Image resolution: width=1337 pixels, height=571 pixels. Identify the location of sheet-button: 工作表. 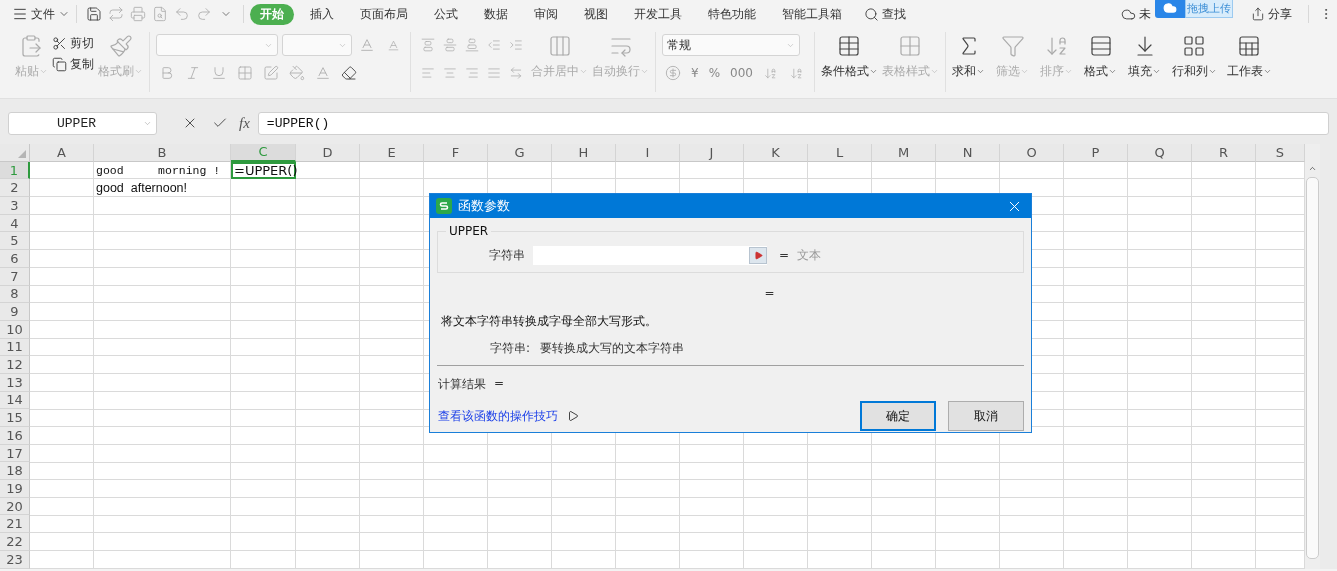
(1249, 55).